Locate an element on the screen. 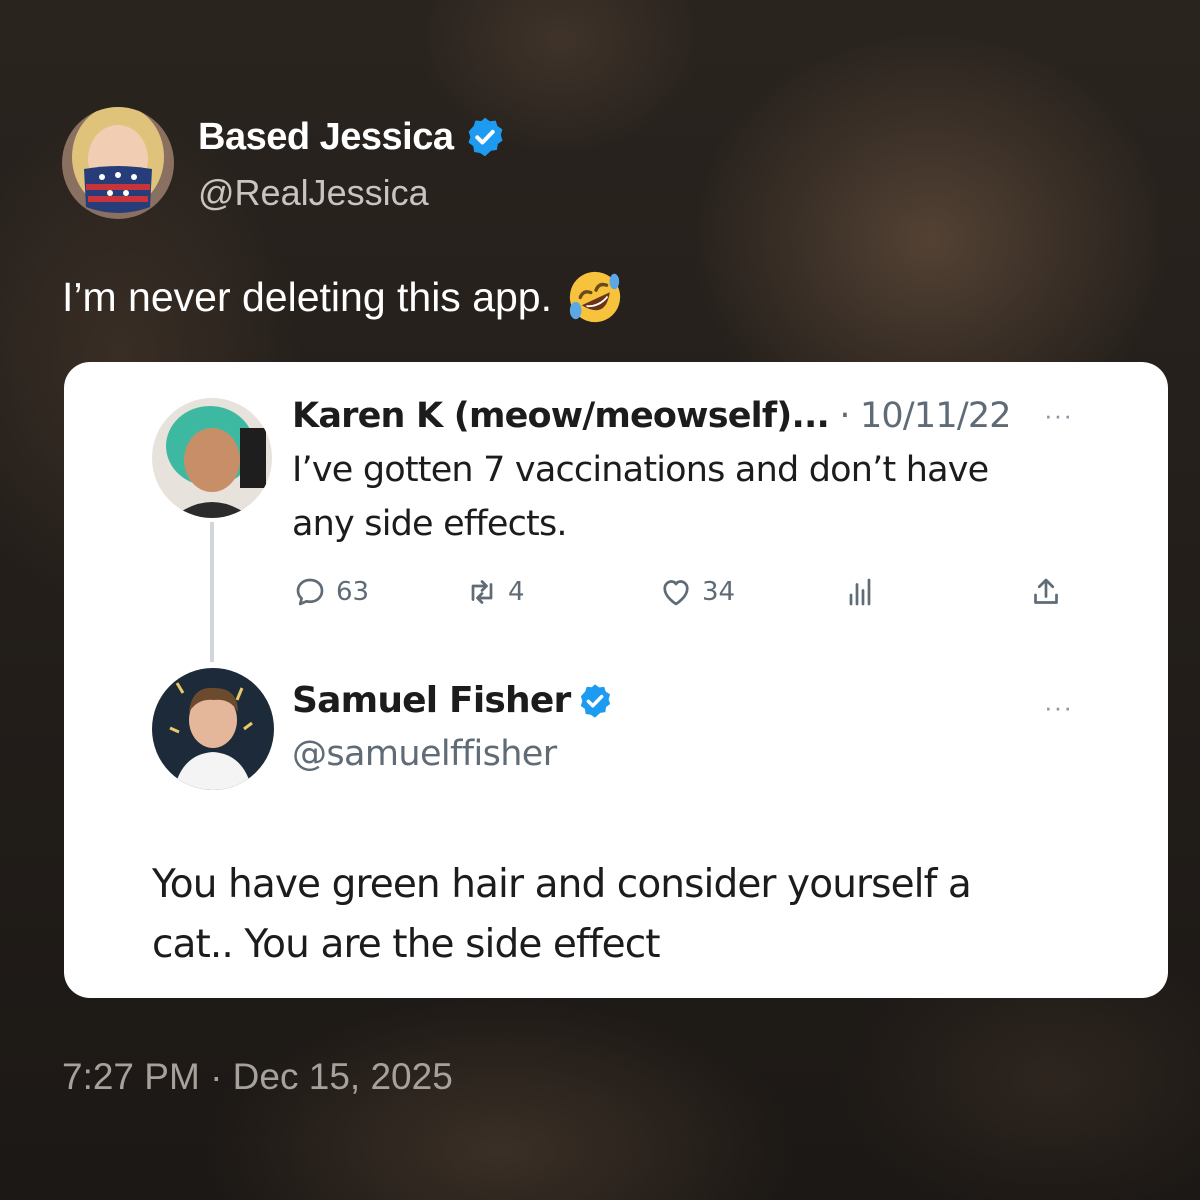 The height and width of the screenshot is (1200, 1200). tweet-text: I’m never deleting this app. is located at coordinates (343, 297).